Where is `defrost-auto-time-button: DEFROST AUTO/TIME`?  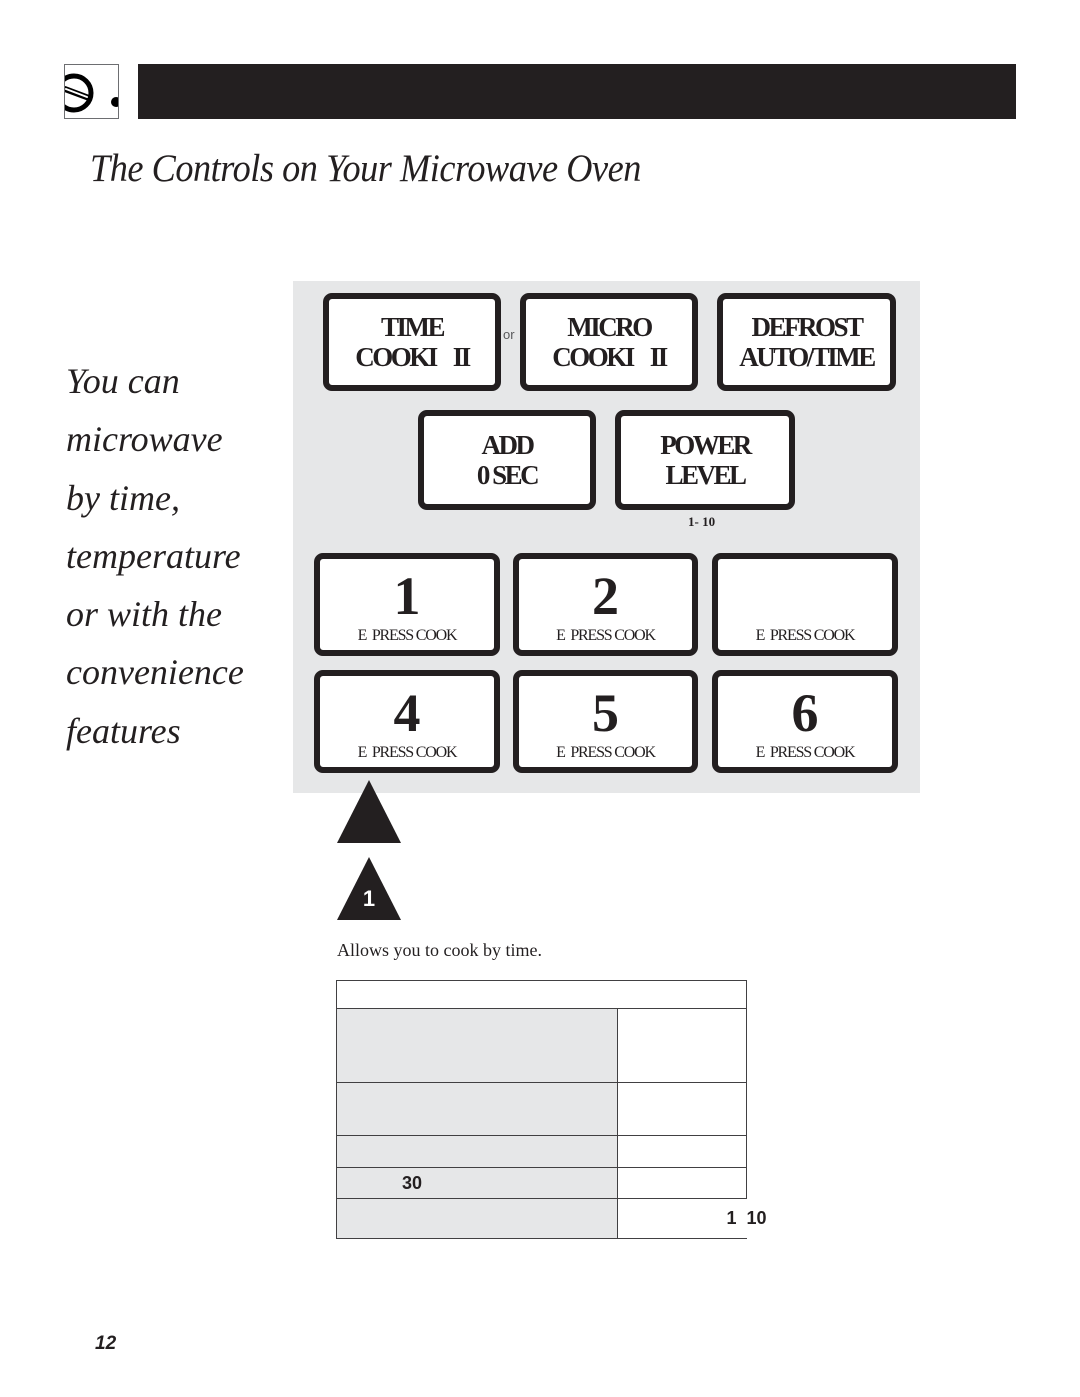 defrost-auto-time-button: DEFROST AUTO/TIME is located at coordinates (806, 342).